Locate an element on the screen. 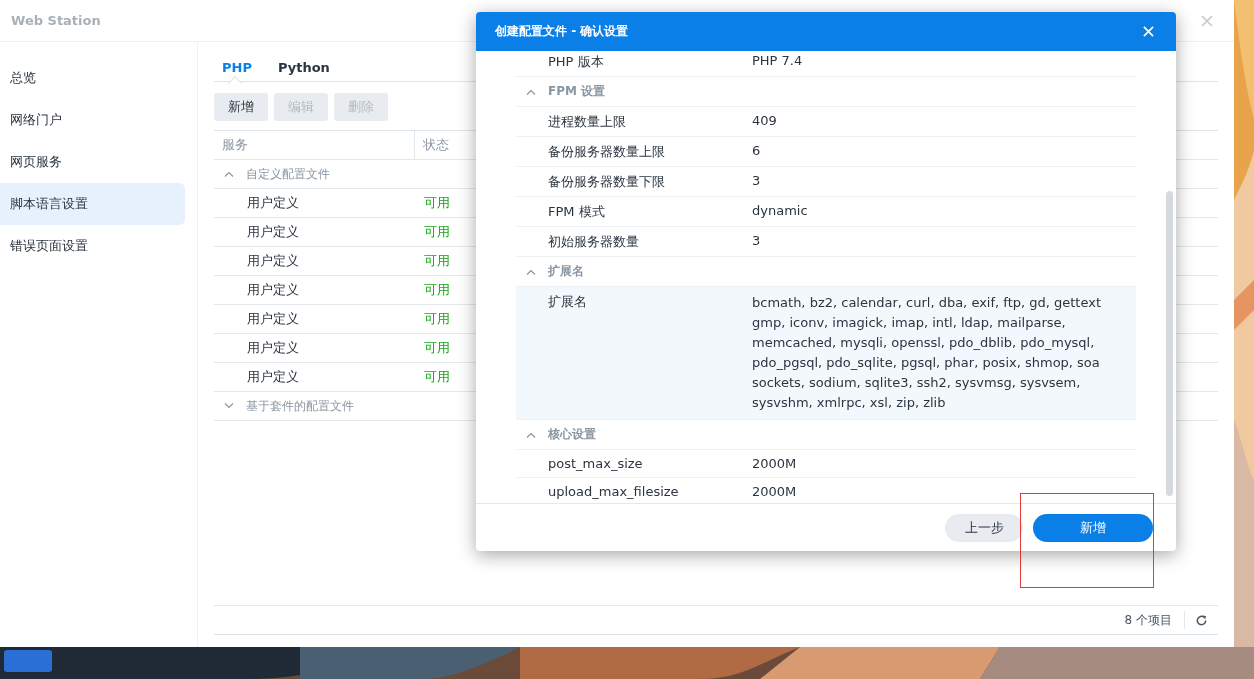  setting-value: dynamic is located at coordinates (780, 211).